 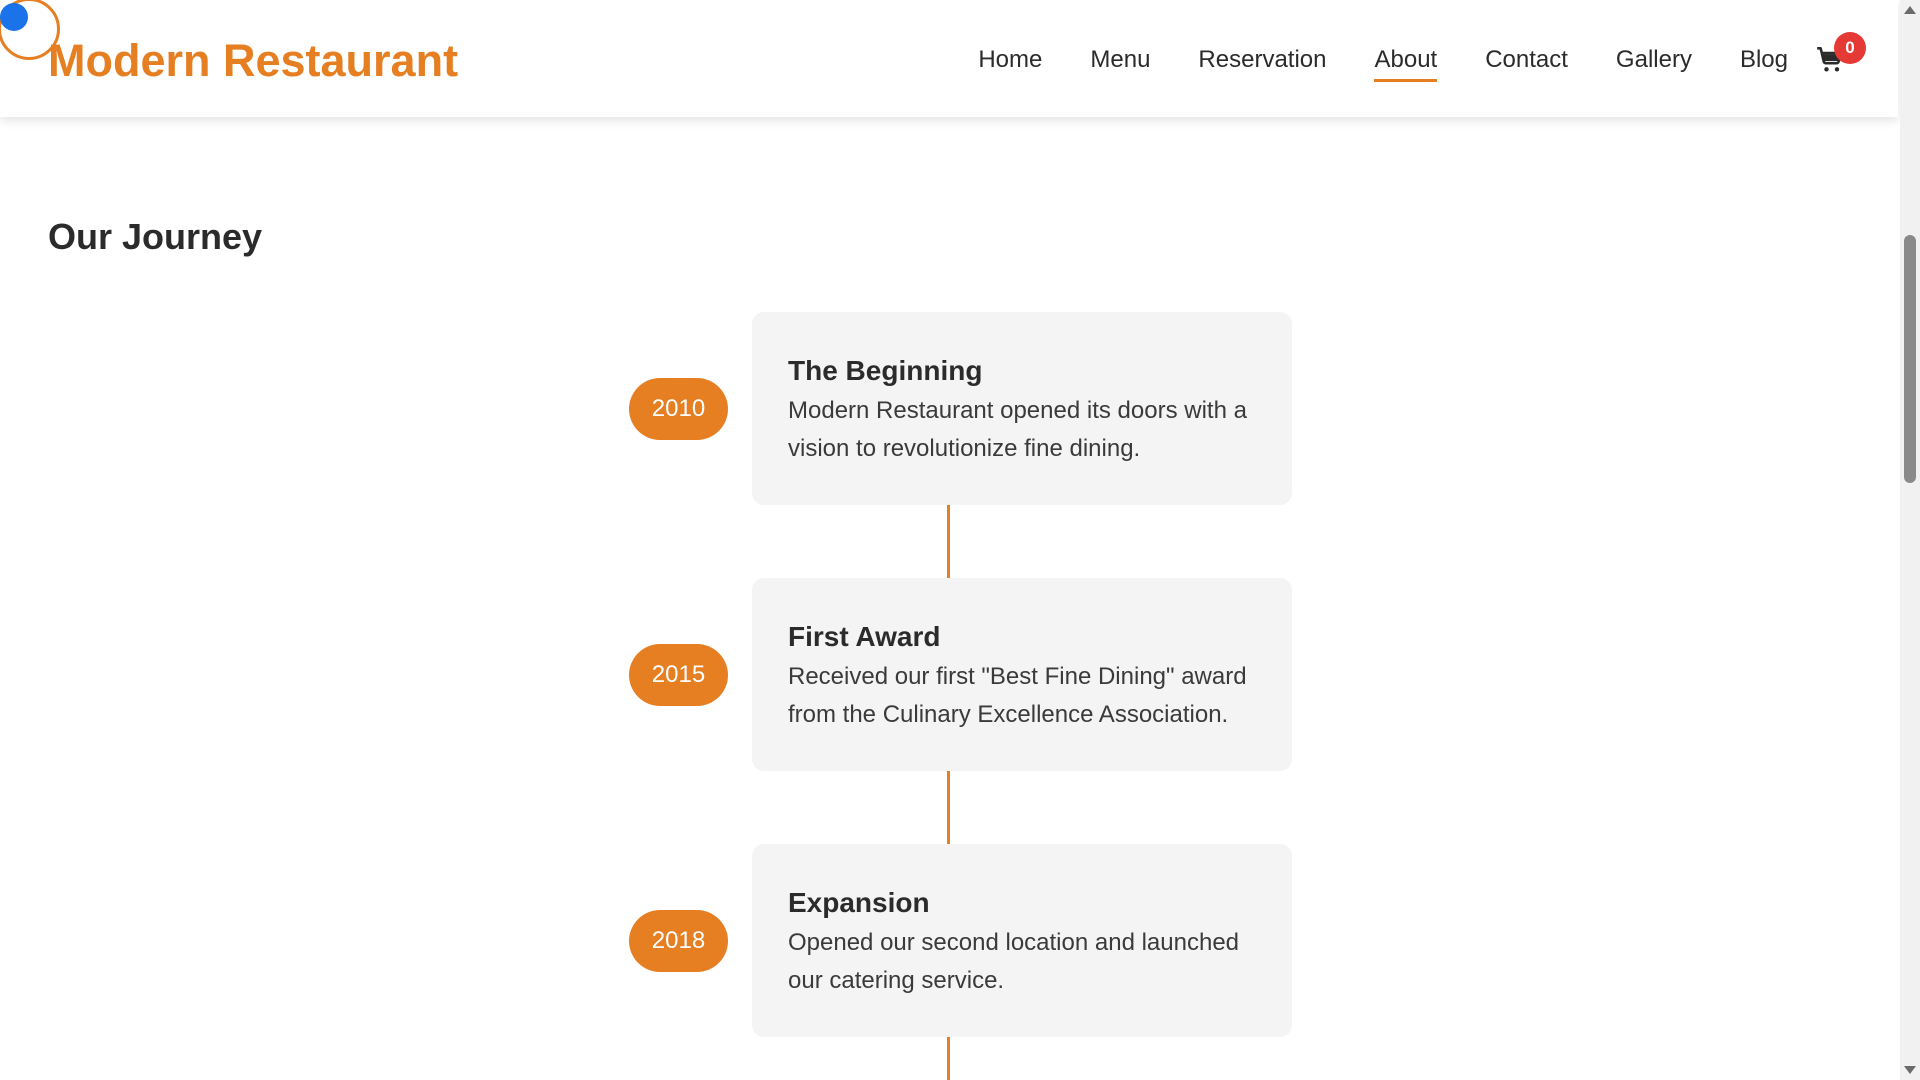 What do you see at coordinates (1910, 359) in the screenshot?
I see `scroll-thumb` at bounding box center [1910, 359].